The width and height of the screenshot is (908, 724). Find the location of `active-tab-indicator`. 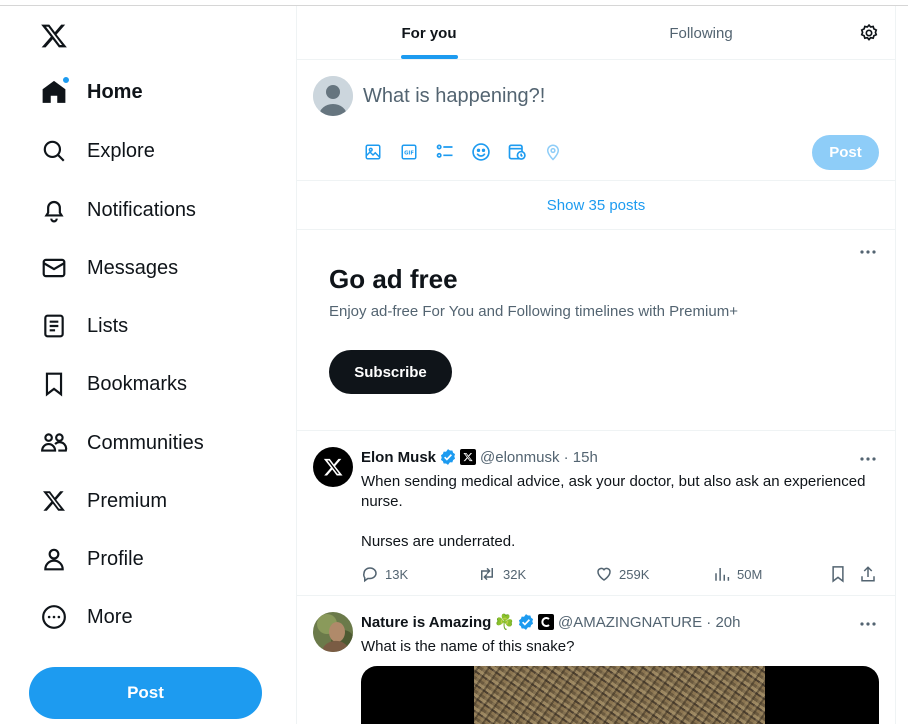

active-tab-indicator is located at coordinates (429, 57).